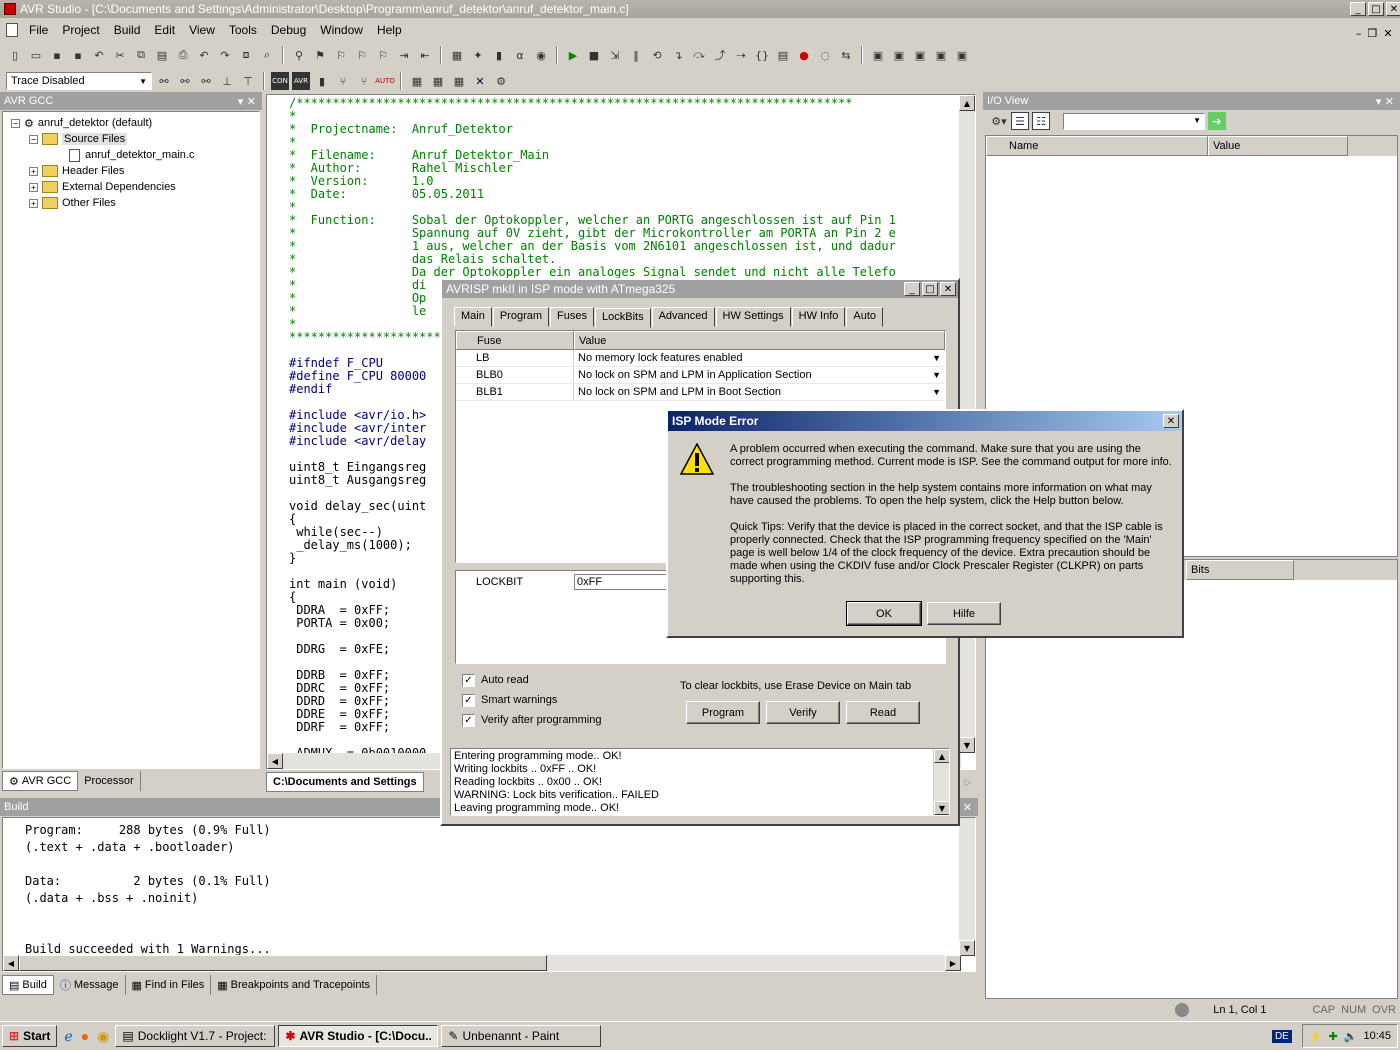  Describe the element at coordinates (135, 139) in the screenshot. I see `tree-source-files: − Source Files` at that location.